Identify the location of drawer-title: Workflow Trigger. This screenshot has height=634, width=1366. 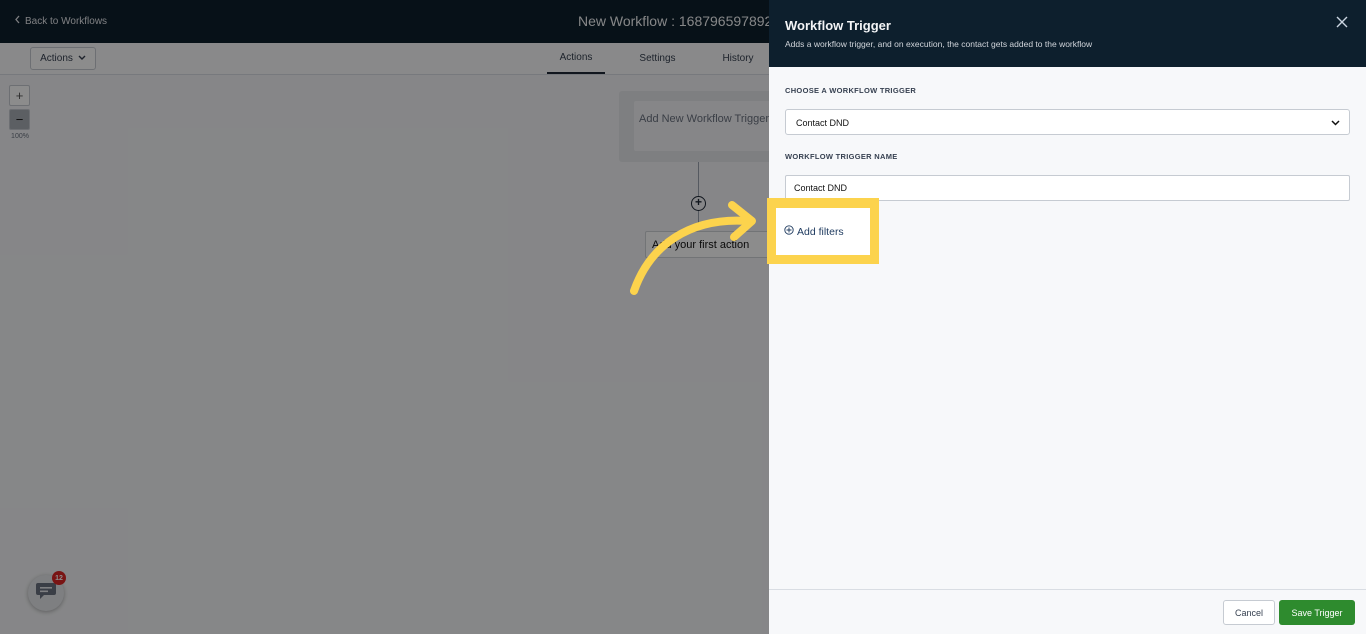
(838, 25).